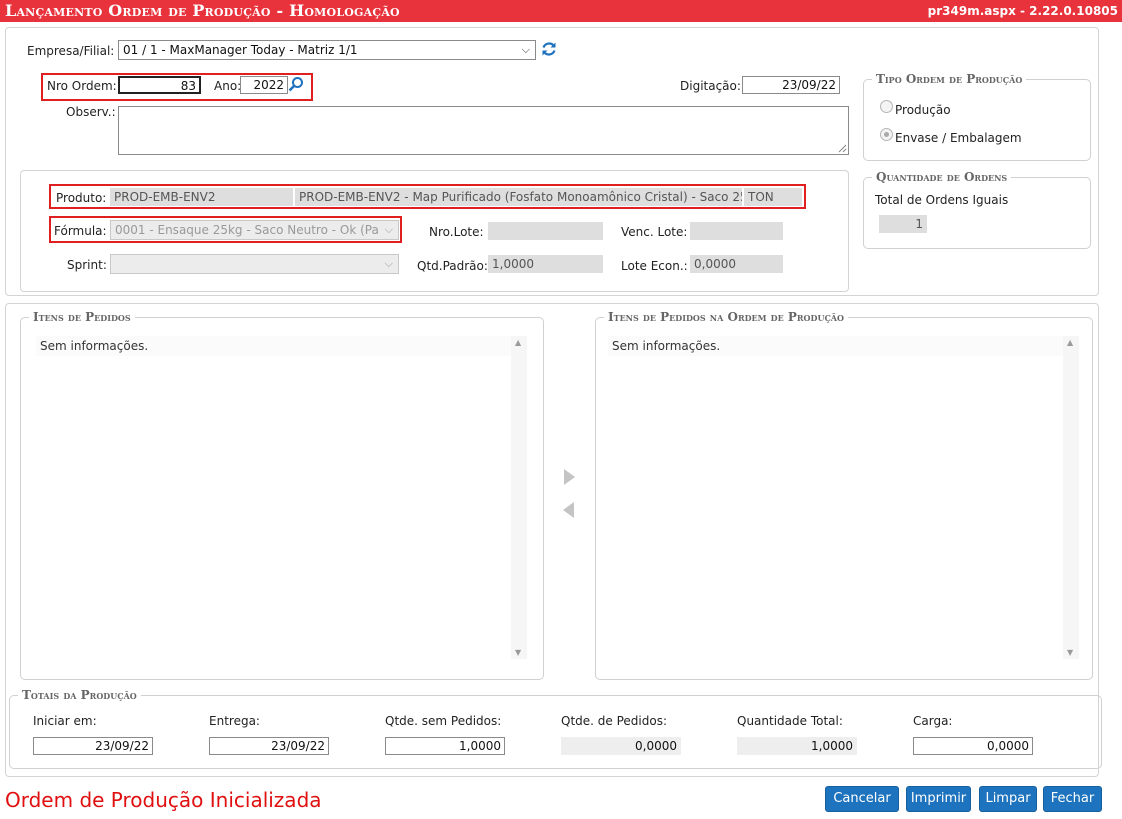 The height and width of the screenshot is (819, 1122). I want to click on nro-lote-label: Nro.Lote:, so click(456, 232).